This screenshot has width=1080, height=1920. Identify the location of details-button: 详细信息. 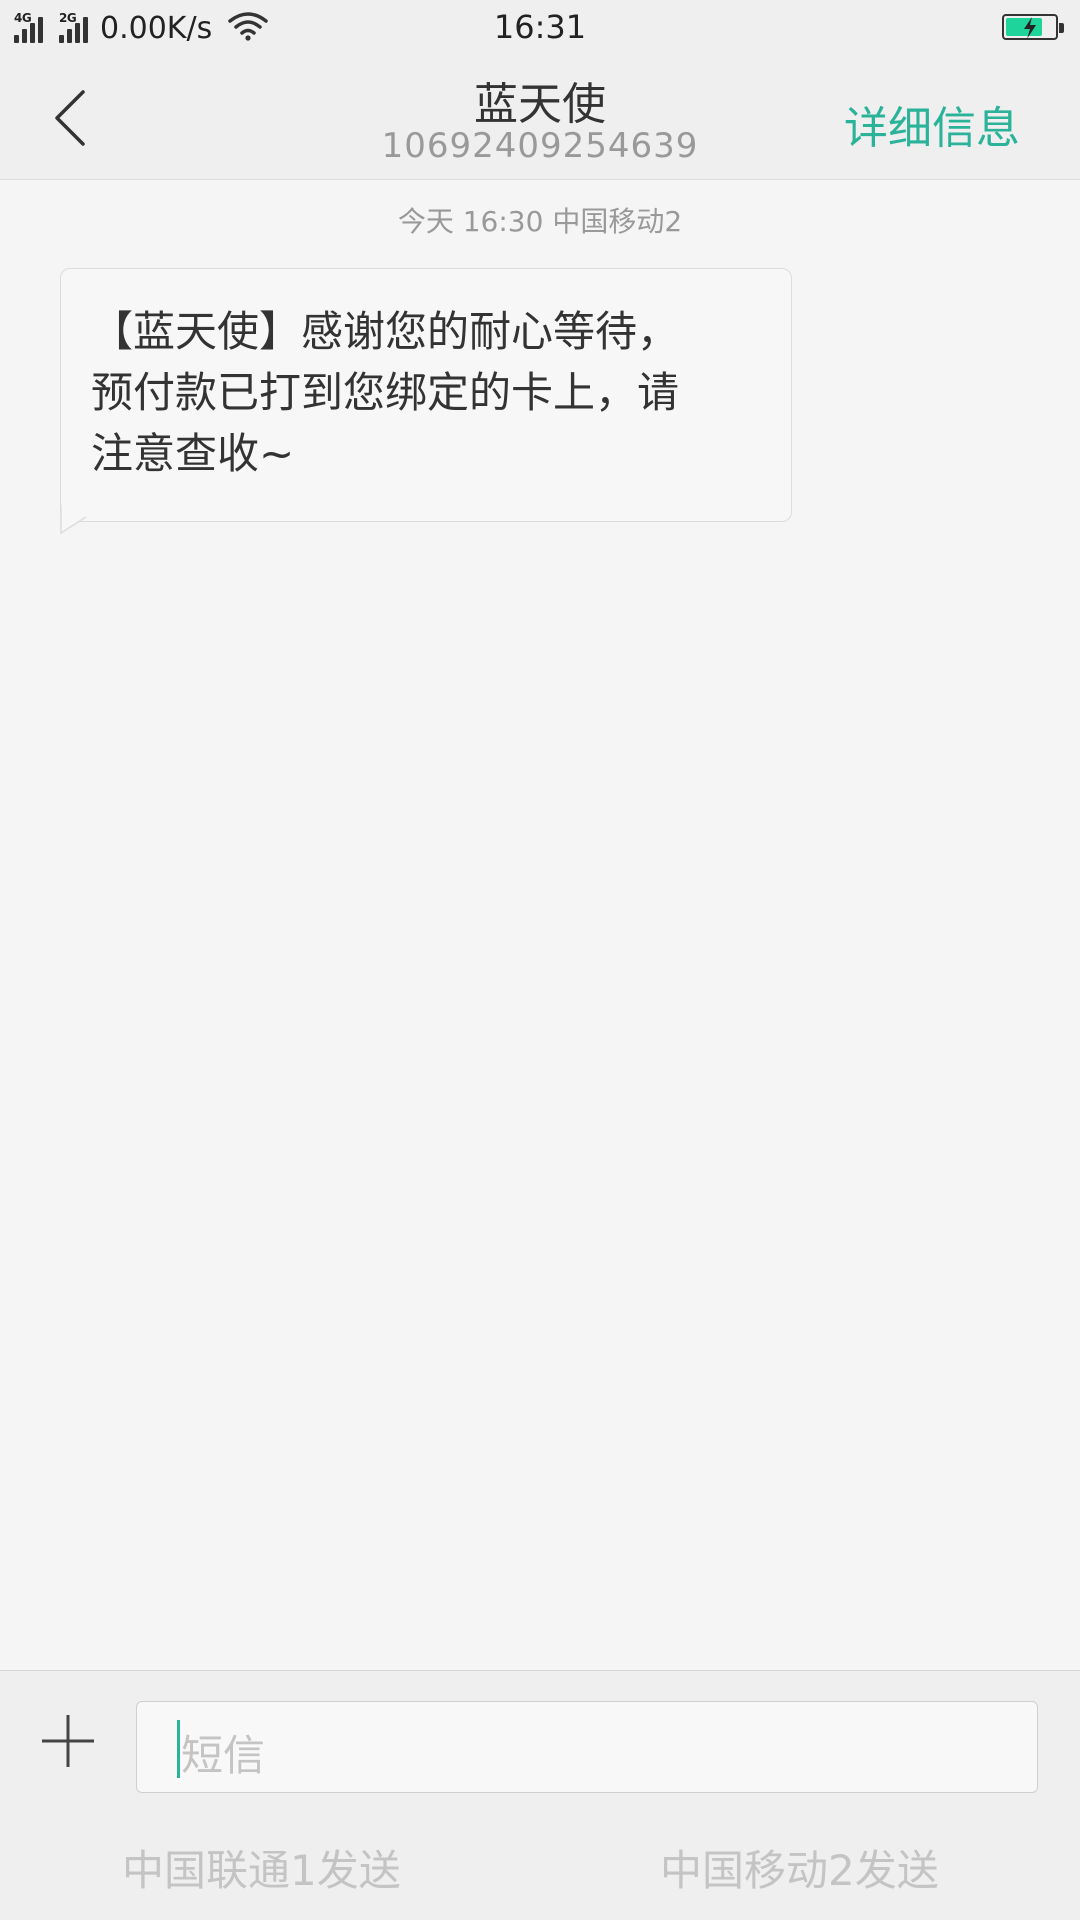
(932, 124).